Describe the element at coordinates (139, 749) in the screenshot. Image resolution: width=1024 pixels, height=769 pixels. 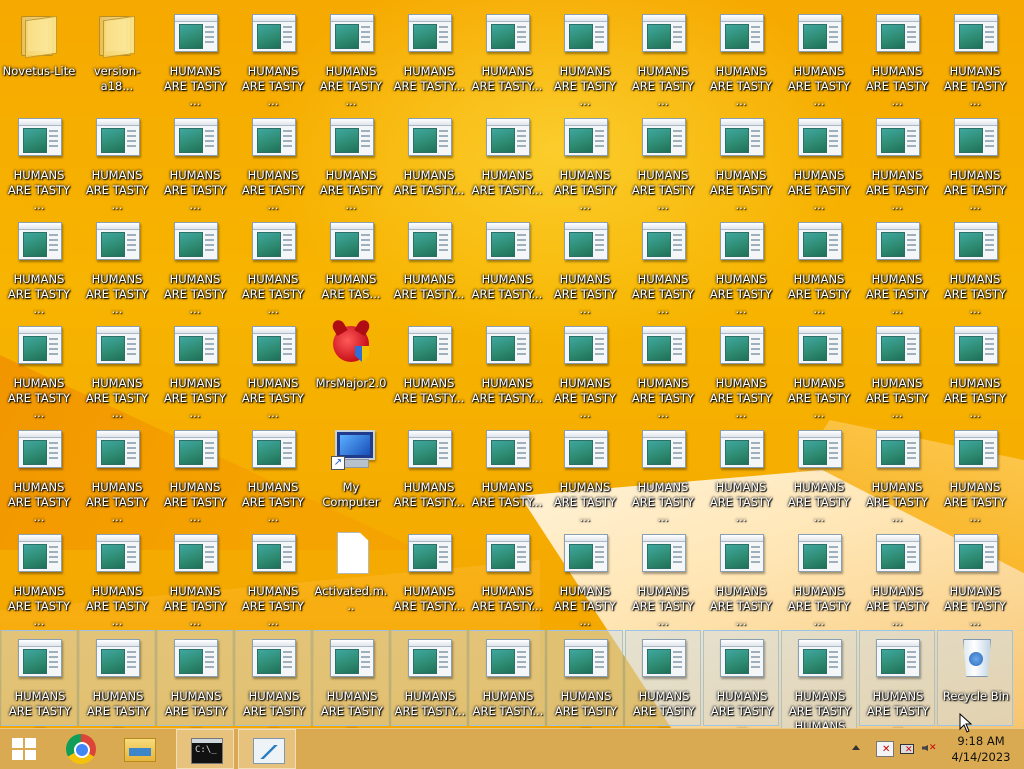
I see `file-explorer-button` at that location.